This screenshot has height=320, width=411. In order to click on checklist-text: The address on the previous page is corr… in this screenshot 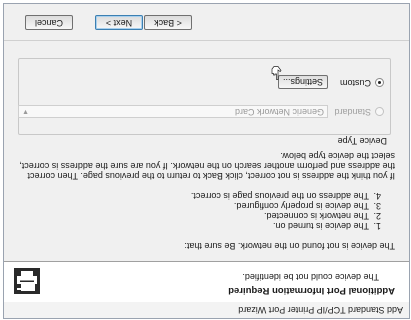, I will do `click(279, 196)`.